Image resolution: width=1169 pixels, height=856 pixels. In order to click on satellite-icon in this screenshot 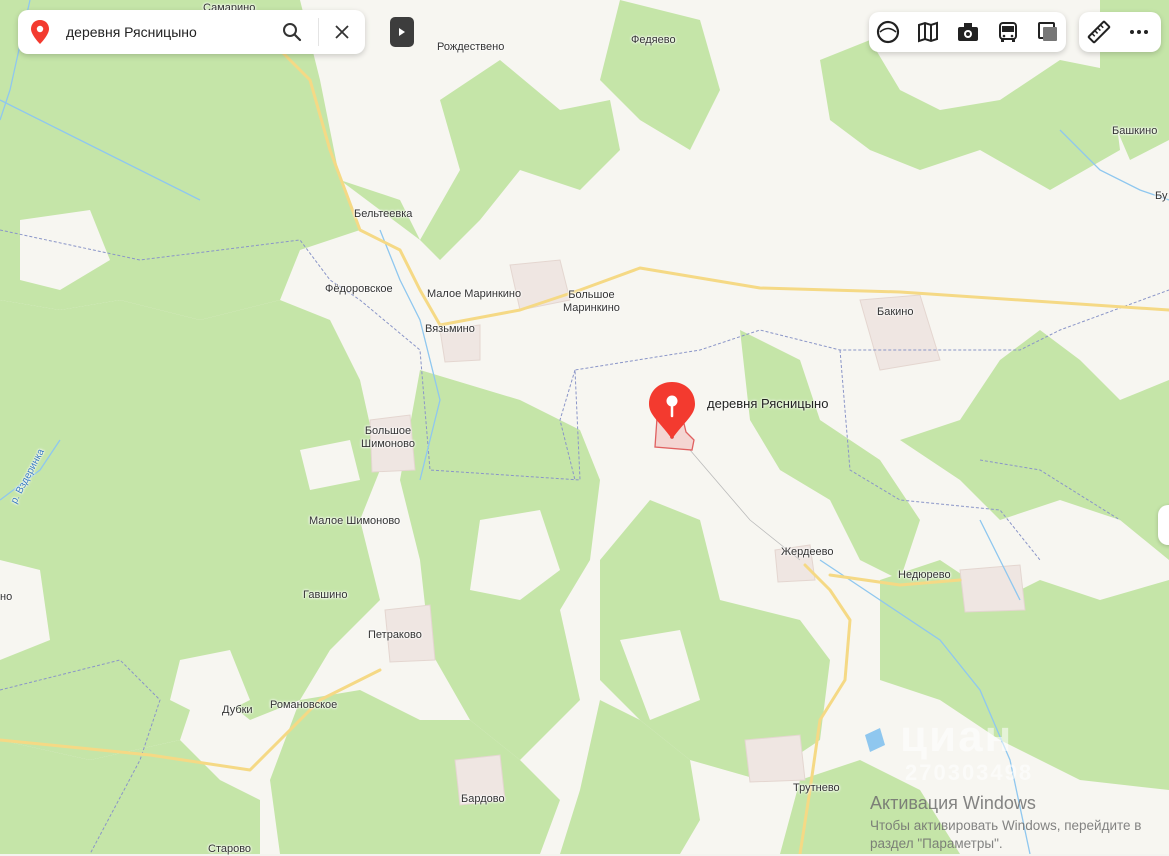, I will do `click(1048, 32)`.